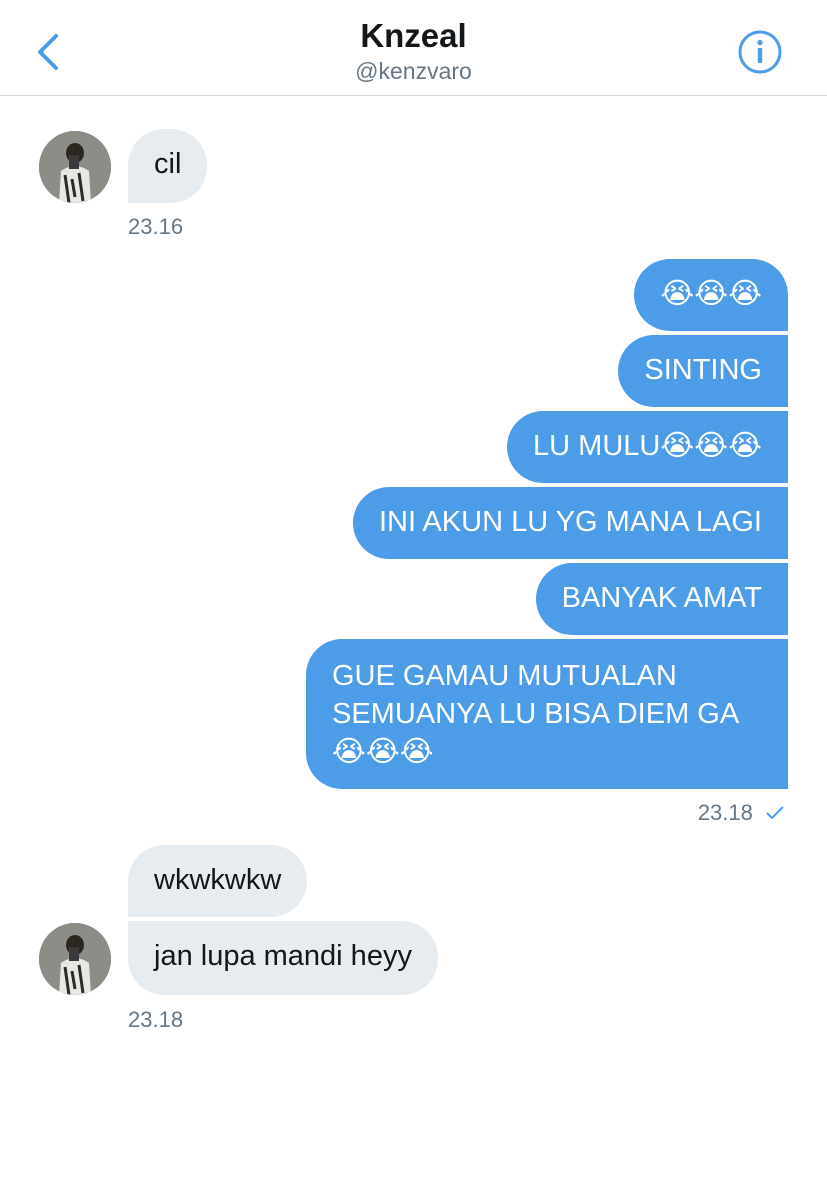 The height and width of the screenshot is (1178, 827). What do you see at coordinates (168, 166) in the screenshot?
I see `incoming-message: cil` at bounding box center [168, 166].